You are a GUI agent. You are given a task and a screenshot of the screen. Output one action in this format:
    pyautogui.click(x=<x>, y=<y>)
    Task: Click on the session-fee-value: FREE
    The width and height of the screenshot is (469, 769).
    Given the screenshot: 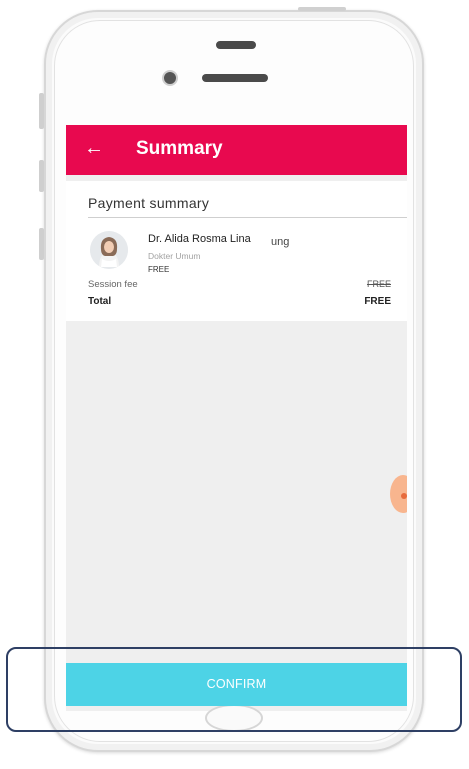 What is the action you would take?
    pyautogui.click(x=378, y=284)
    